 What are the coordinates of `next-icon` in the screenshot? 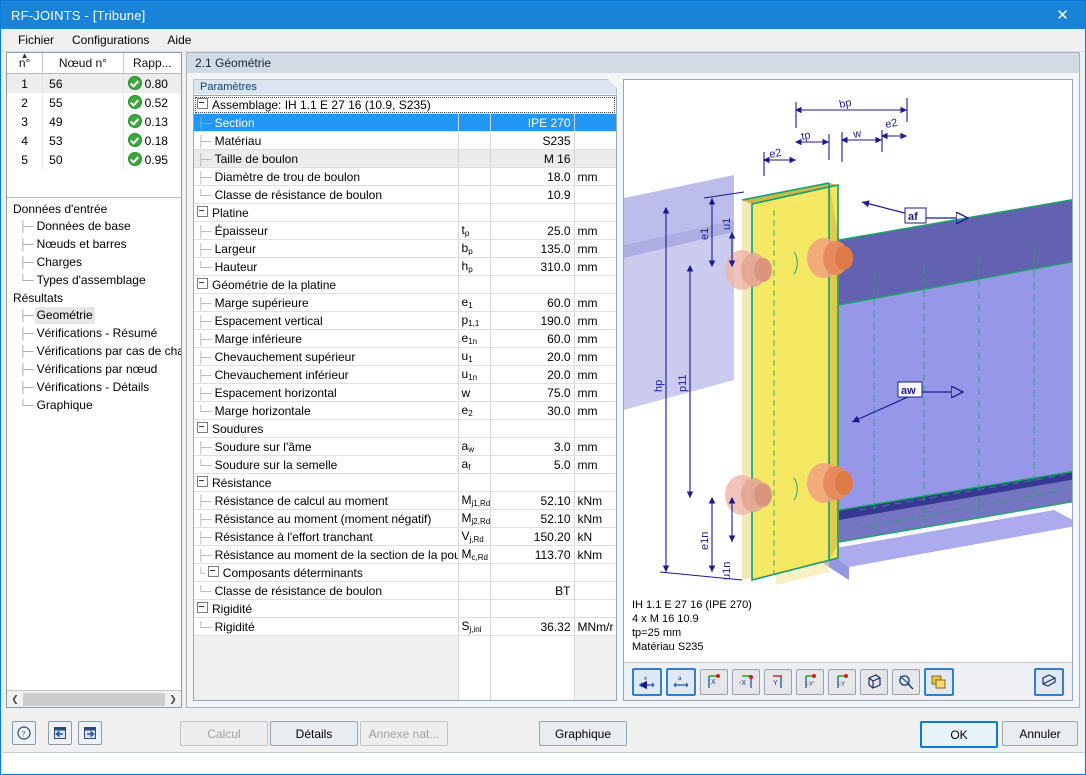 It's located at (90, 733).